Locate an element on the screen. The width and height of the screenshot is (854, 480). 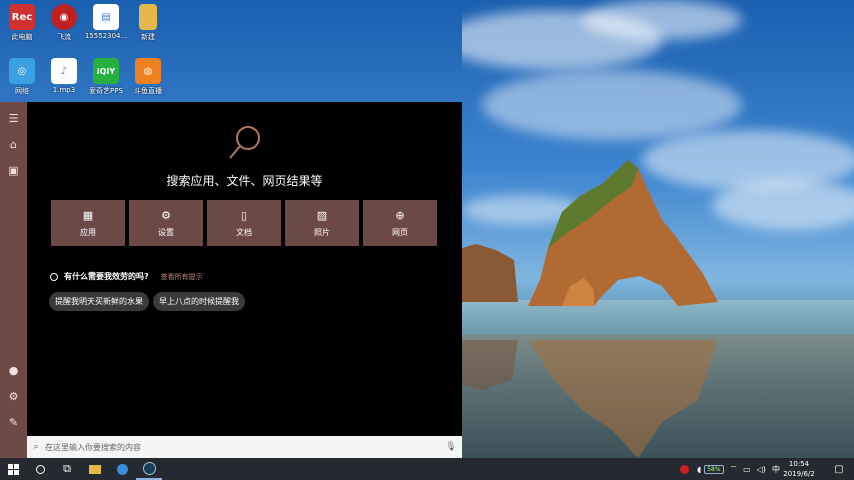
globe-icon: ⊕ is located at coordinates (400, 215).